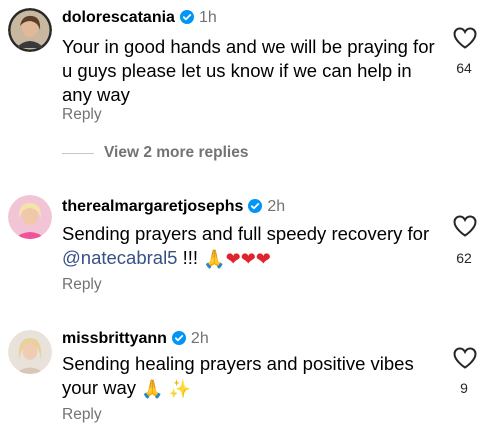 The width and height of the screenshot is (500, 427). Describe the element at coordinates (464, 68) in the screenshot. I see `like-count: 64` at that location.